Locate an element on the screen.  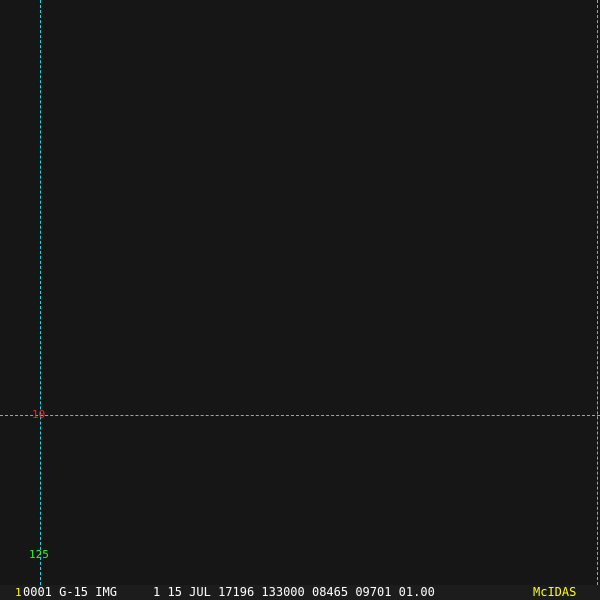
frame-right-edge-line is located at coordinates (597, 292).